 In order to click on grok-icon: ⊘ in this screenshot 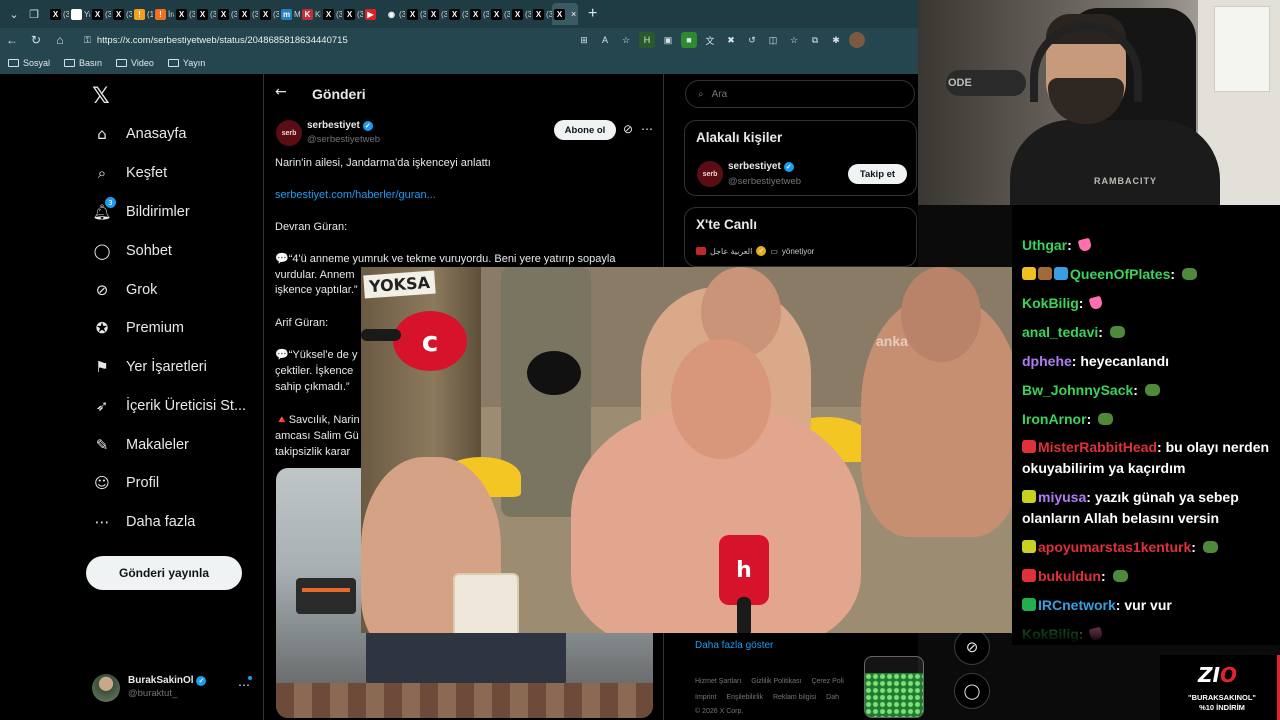, I will do `click(628, 129)`.